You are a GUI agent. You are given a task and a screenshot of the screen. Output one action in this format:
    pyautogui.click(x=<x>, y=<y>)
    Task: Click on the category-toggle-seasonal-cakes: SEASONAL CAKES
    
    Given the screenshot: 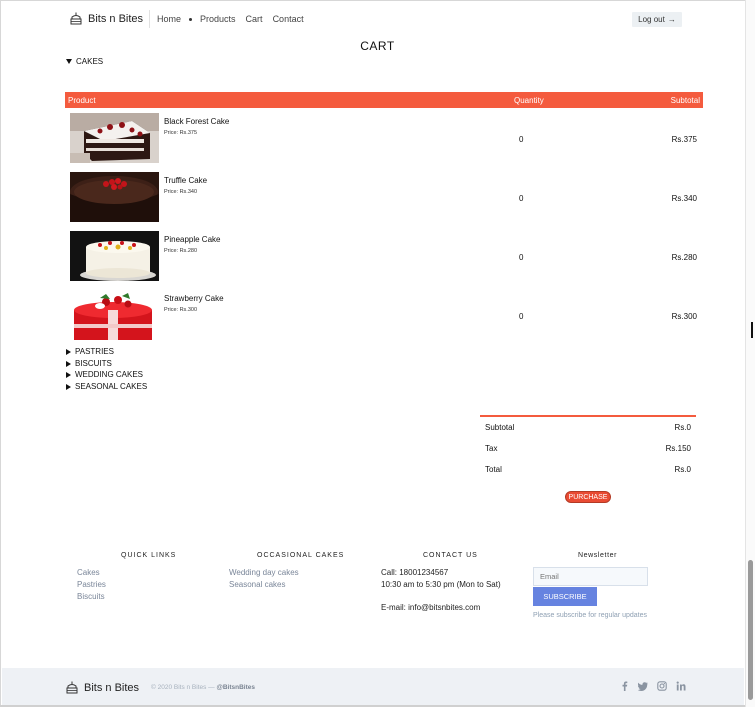 What is the action you would take?
    pyautogui.click(x=106, y=386)
    